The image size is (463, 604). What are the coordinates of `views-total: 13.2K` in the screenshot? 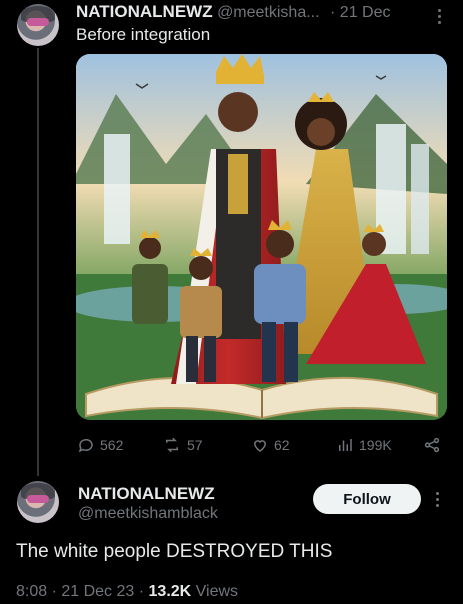 It's located at (170, 591).